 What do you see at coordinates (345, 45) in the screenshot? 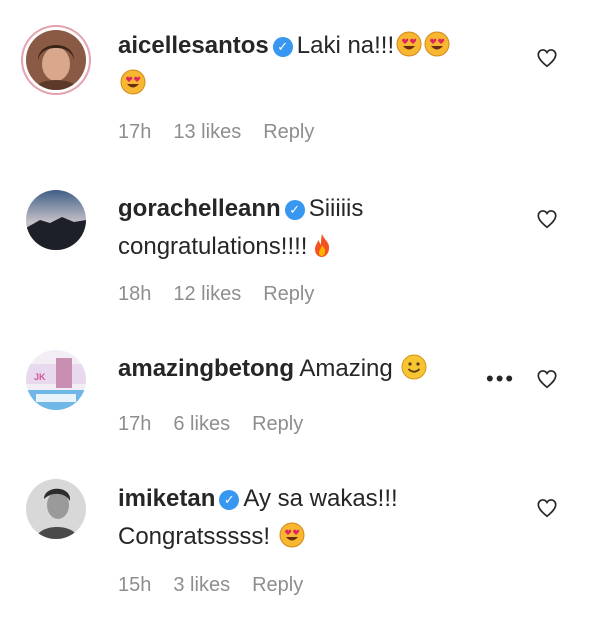
I see `comment-text: Laki na!!!` at bounding box center [345, 45].